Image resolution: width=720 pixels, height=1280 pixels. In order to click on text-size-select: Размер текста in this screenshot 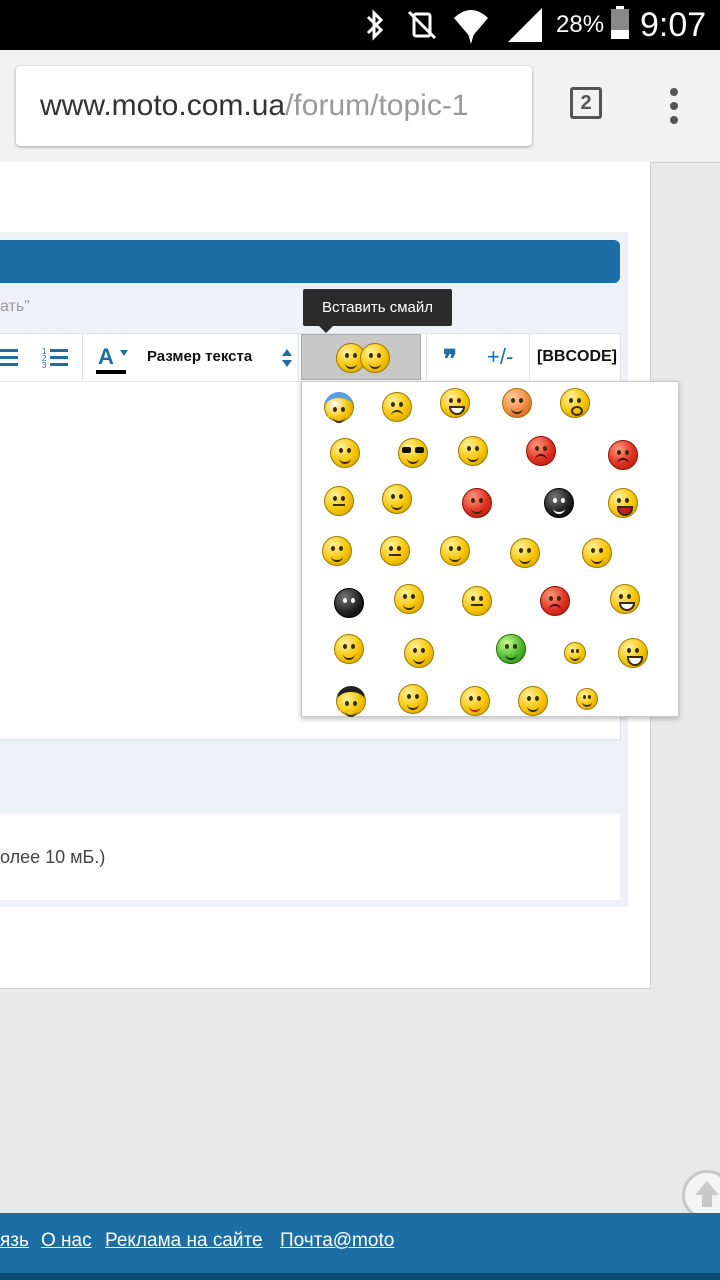, I will do `click(199, 357)`.